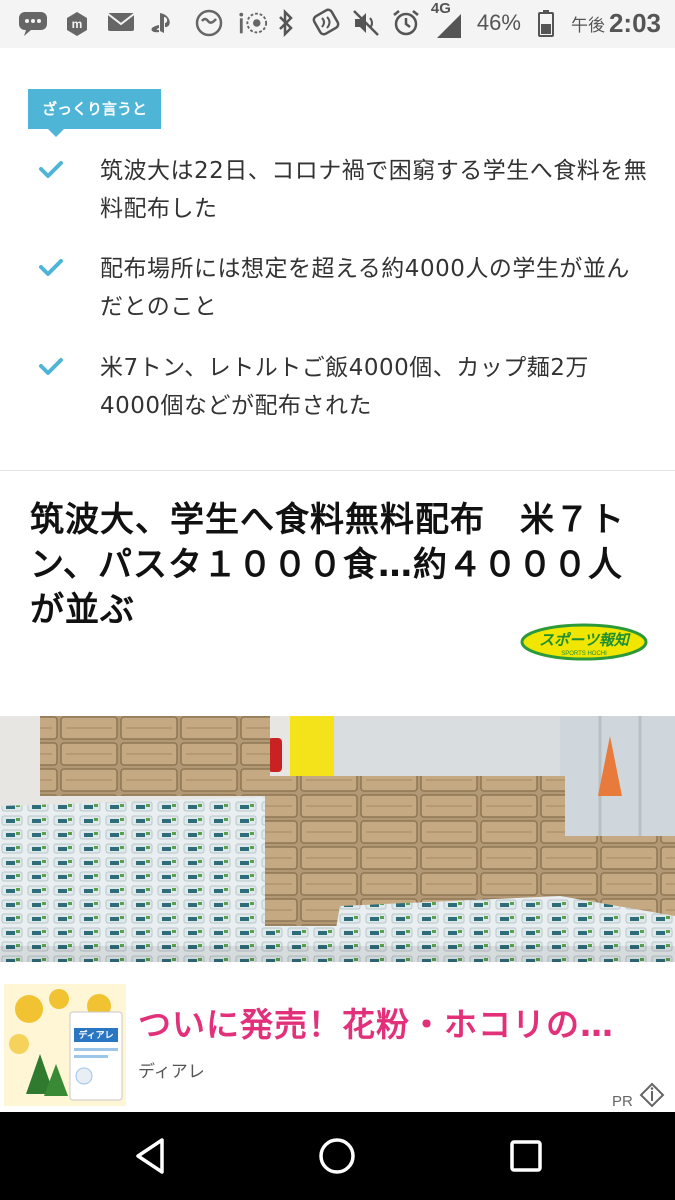  Describe the element at coordinates (374, 190) in the screenshot. I see `summary-bullet-text: 筑波大は22日、コロナ禍で困窮する学生へ食料を無料配布した` at that location.